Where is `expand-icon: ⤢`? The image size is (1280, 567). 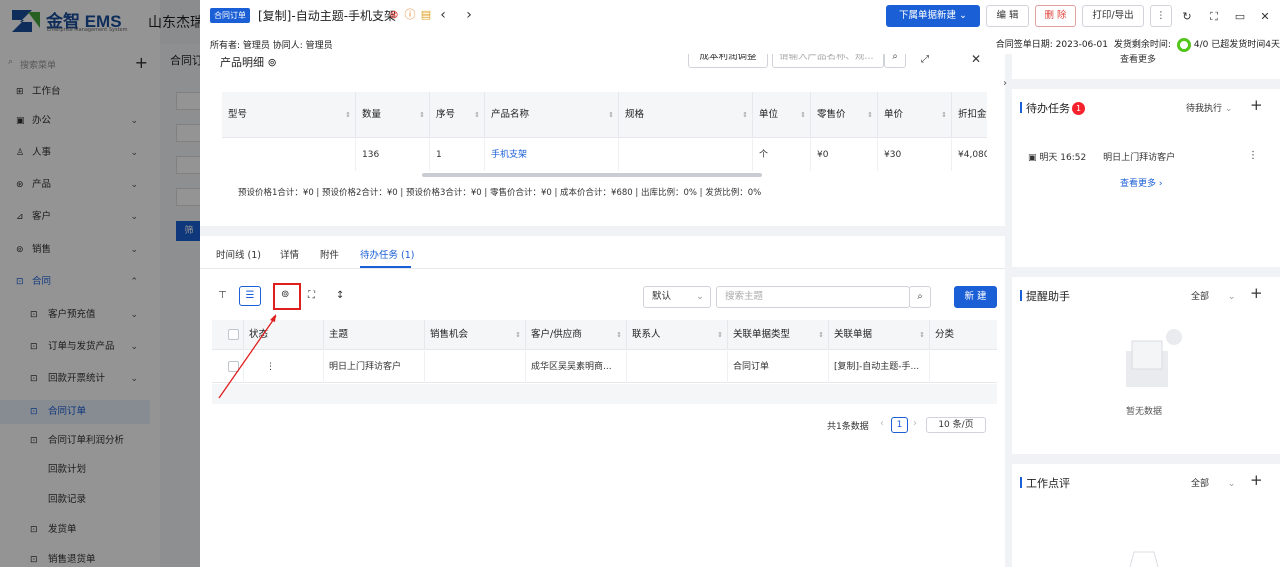
expand-icon: ⤢ is located at coordinates (925, 59).